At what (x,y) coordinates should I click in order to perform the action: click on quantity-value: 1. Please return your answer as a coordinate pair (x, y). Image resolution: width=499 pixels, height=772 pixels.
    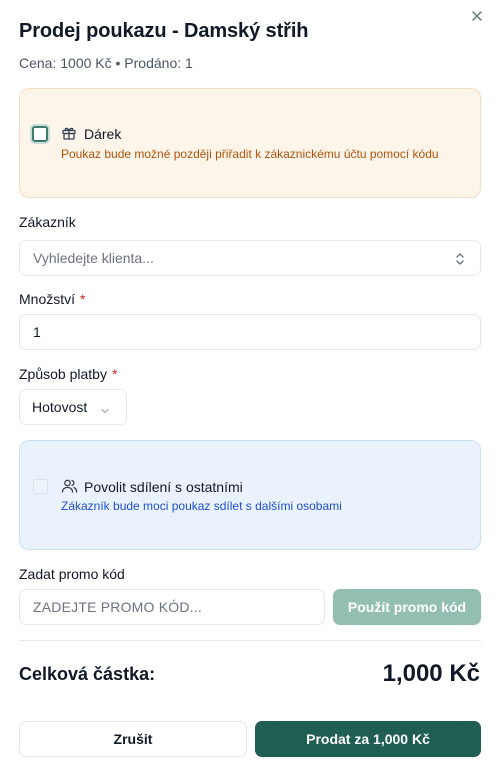
    Looking at the image, I should click on (37, 332).